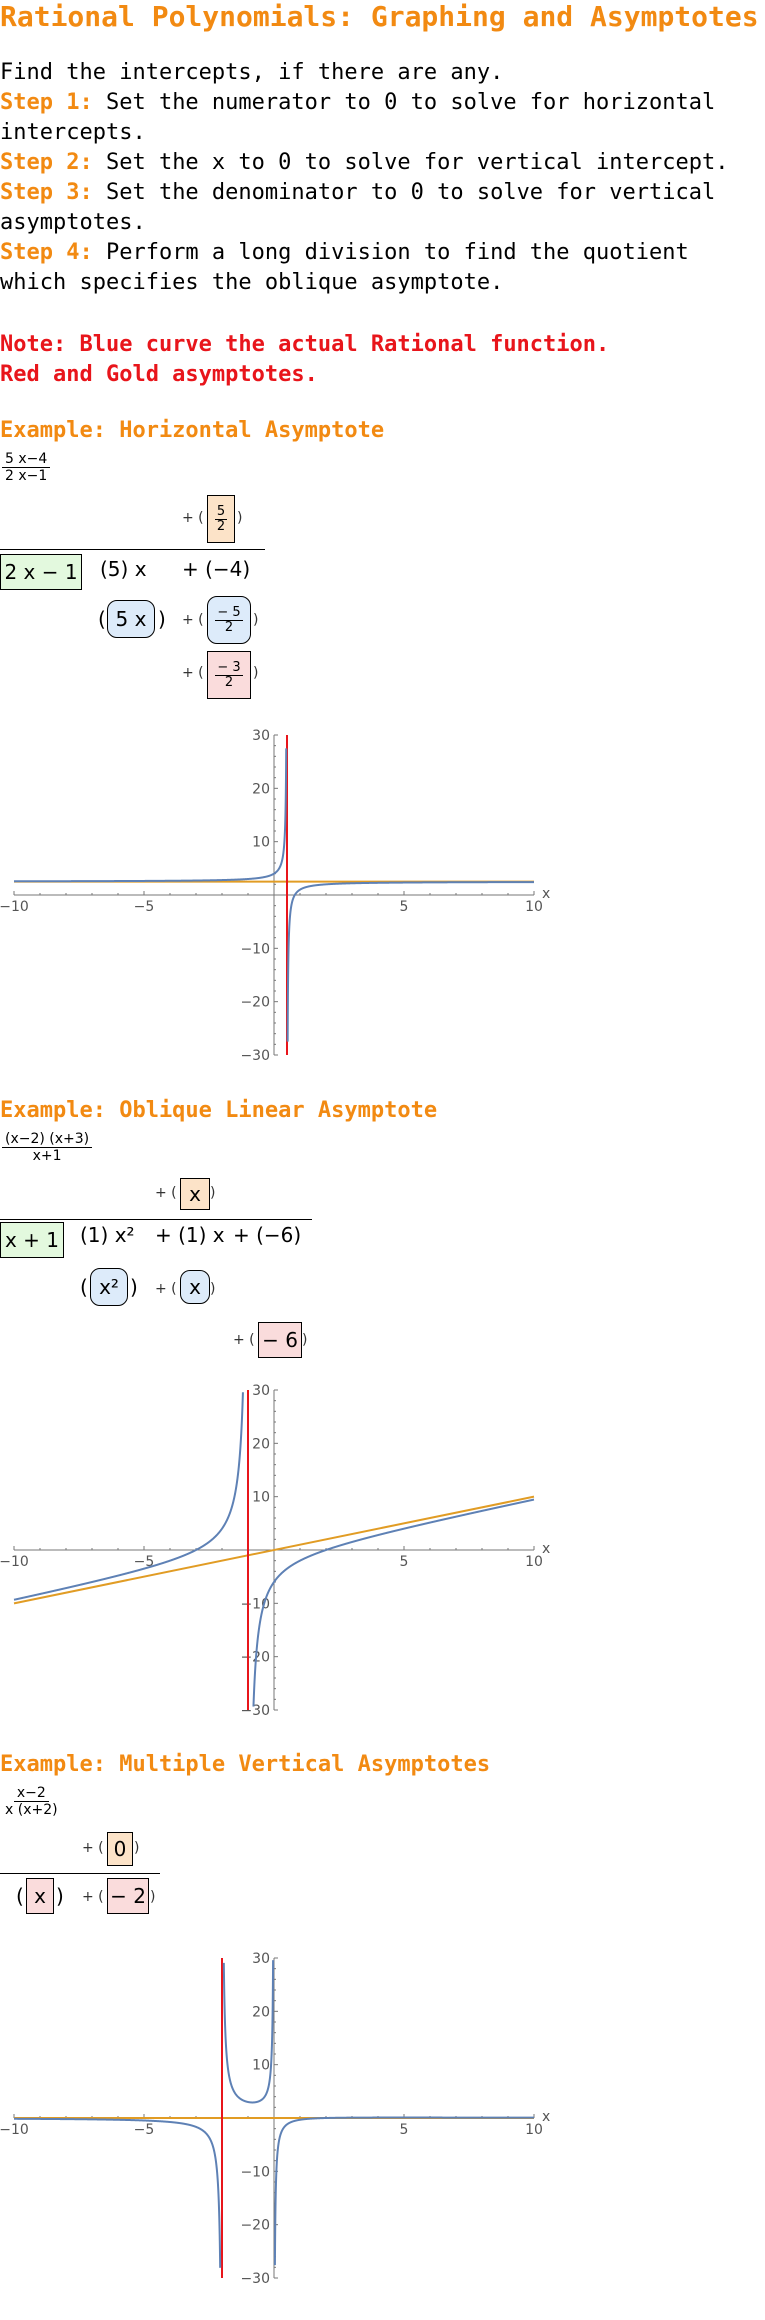  What do you see at coordinates (123, 569) in the screenshot?
I see `dividend-term-1: (5) x` at bounding box center [123, 569].